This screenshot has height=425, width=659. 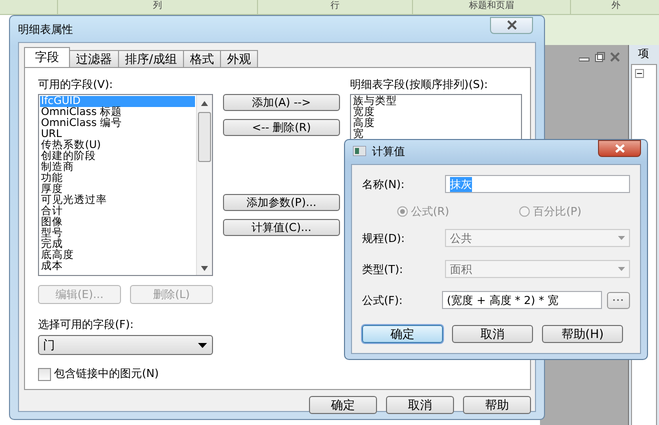 What do you see at coordinates (117, 211) in the screenshot?
I see `list-item: 合计` at bounding box center [117, 211].